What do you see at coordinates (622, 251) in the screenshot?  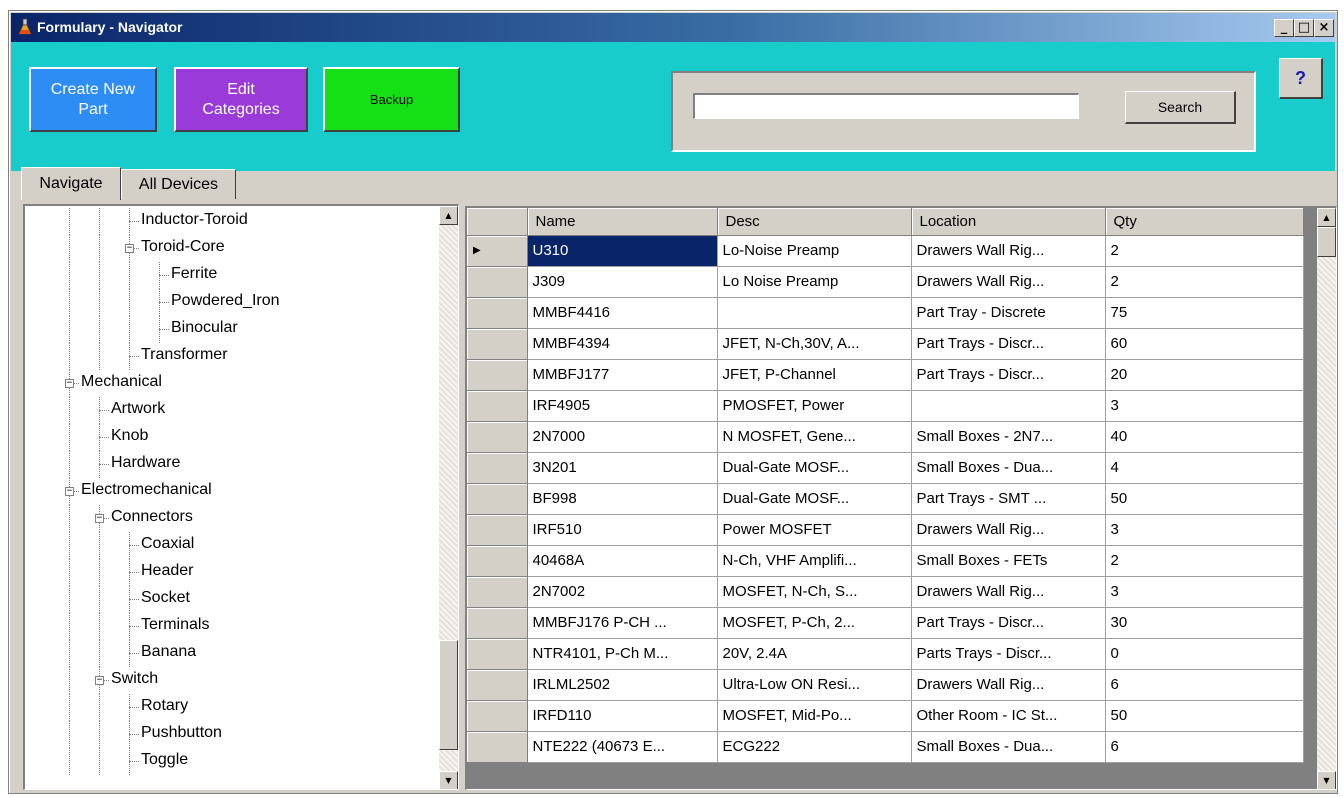 I see `cell-name: U310` at bounding box center [622, 251].